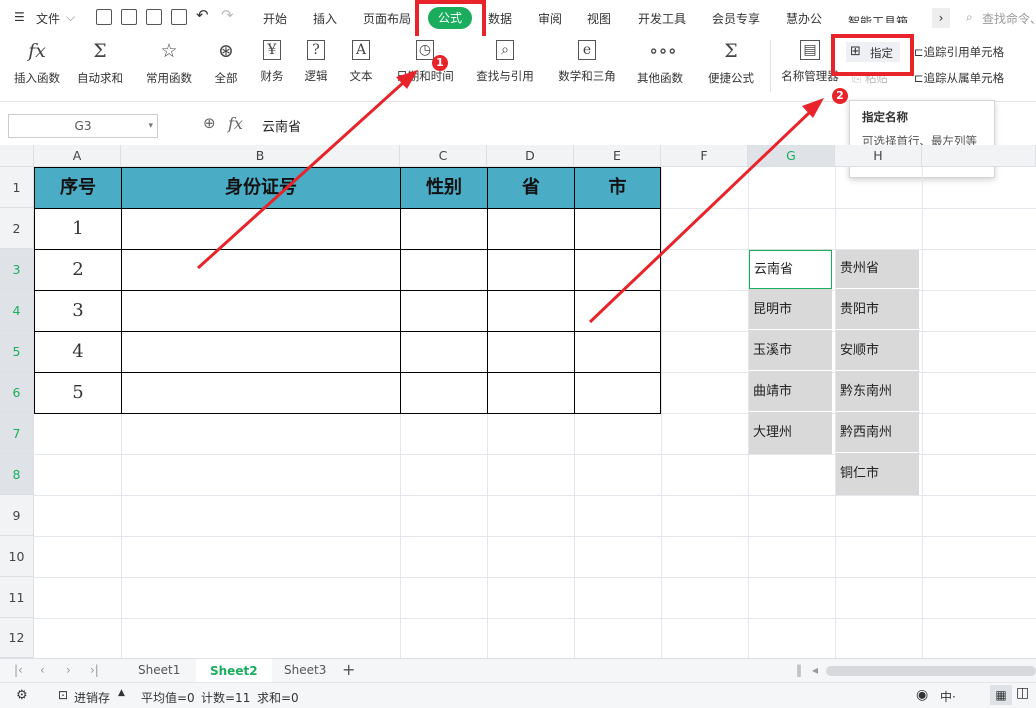 Image resolution: width=1036 pixels, height=708 pixels. I want to click on header-cell-gender: 性别, so click(444, 188).